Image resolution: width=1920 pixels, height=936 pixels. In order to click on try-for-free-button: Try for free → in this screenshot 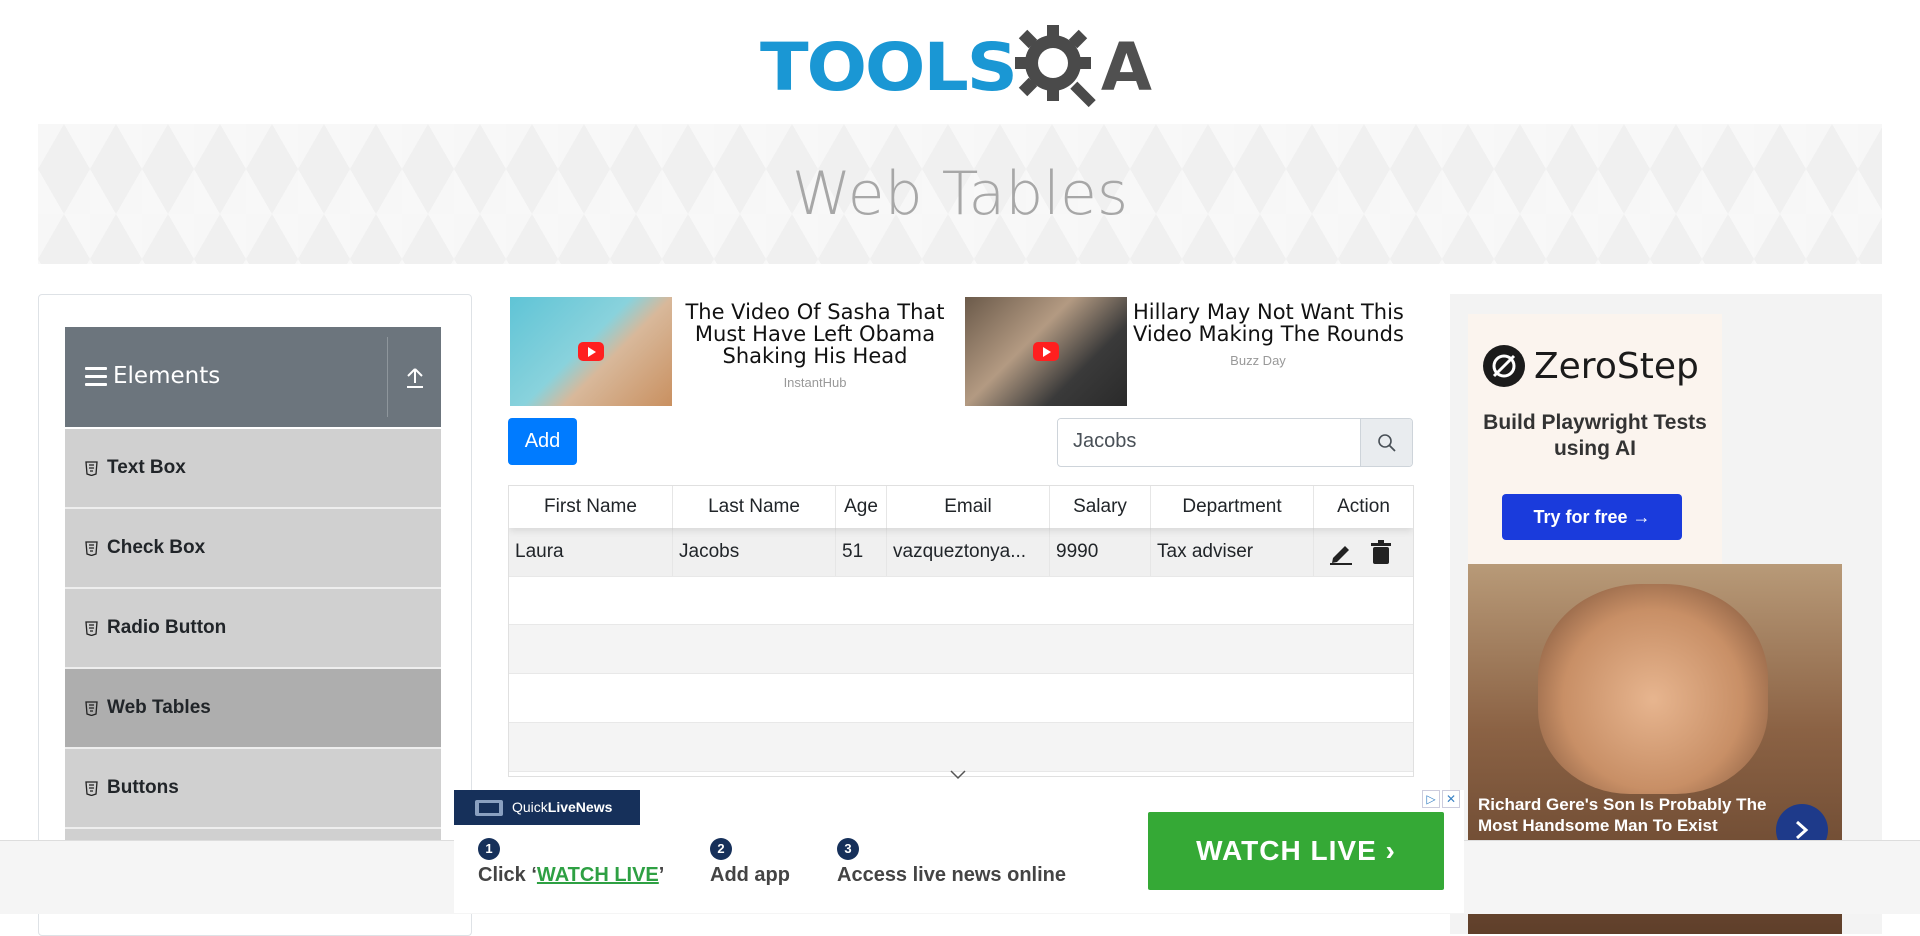, I will do `click(1592, 517)`.